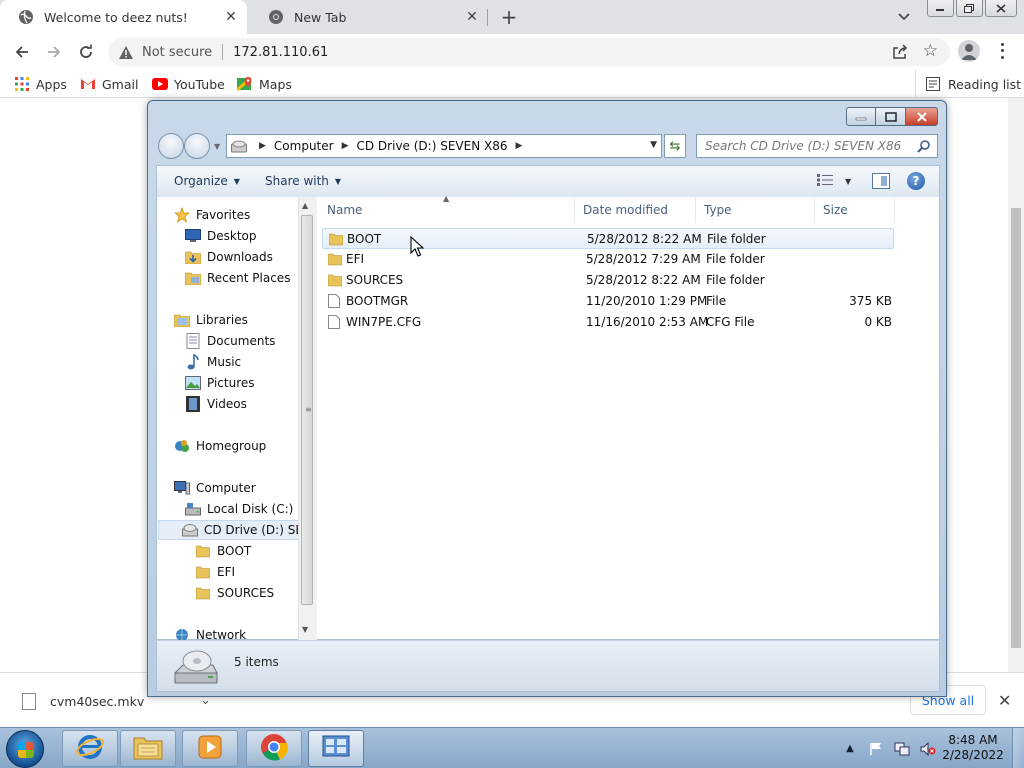 Image resolution: width=1024 pixels, height=768 pixels. I want to click on security-label: Not secure, so click(177, 52).